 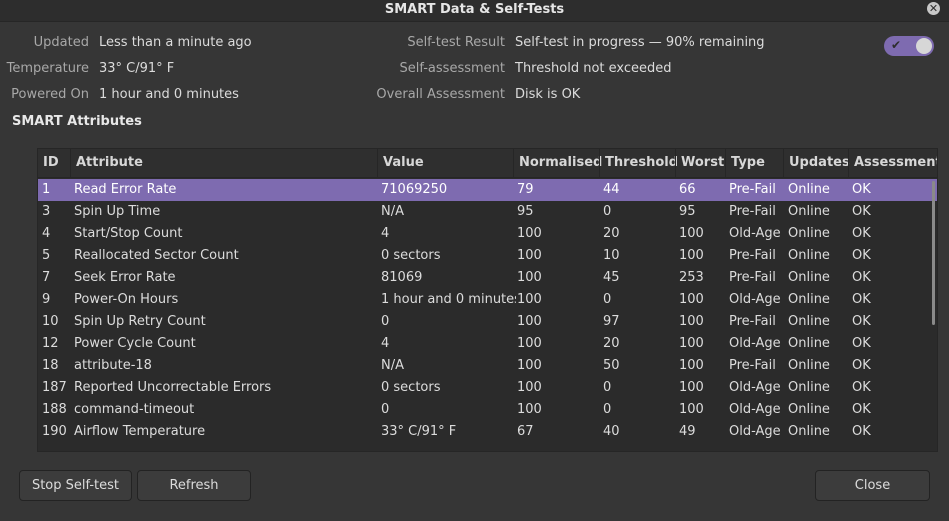 What do you see at coordinates (754, 163) in the screenshot?
I see `column-header-type: Type` at bounding box center [754, 163].